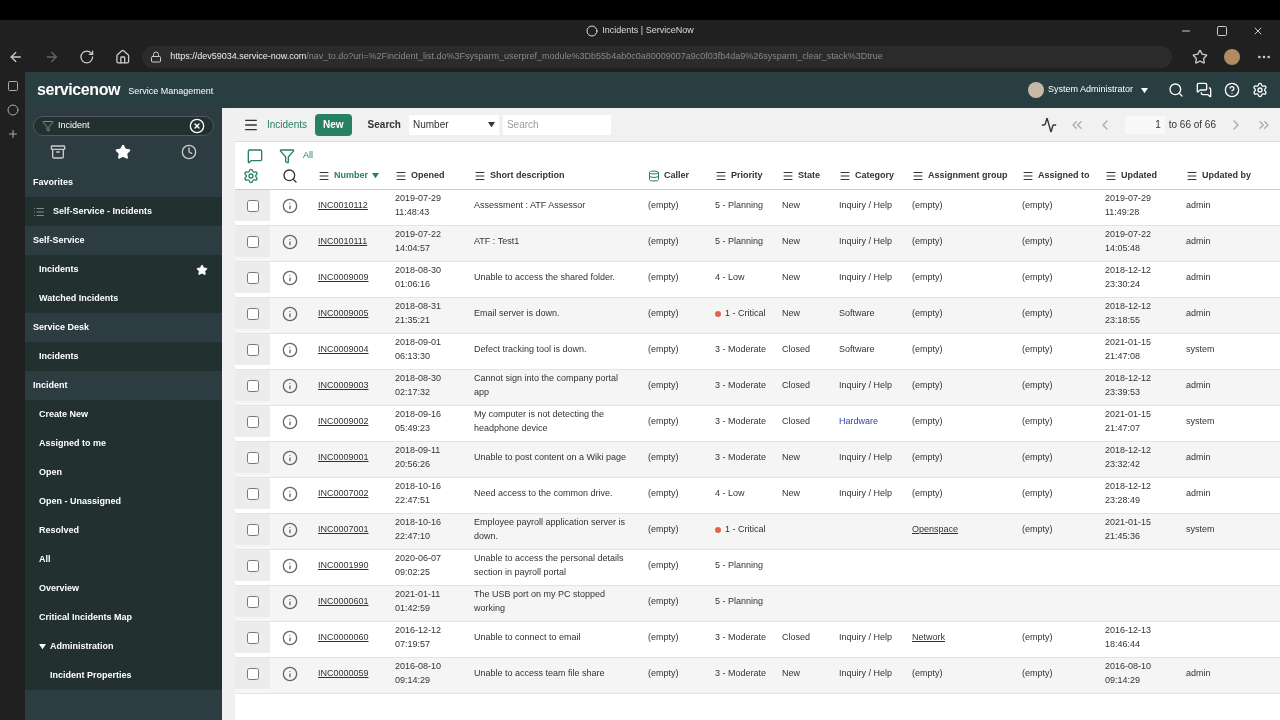  Describe the element at coordinates (123, 211) in the screenshot. I see `nav-favorite: Self-Service - Incidents` at that location.